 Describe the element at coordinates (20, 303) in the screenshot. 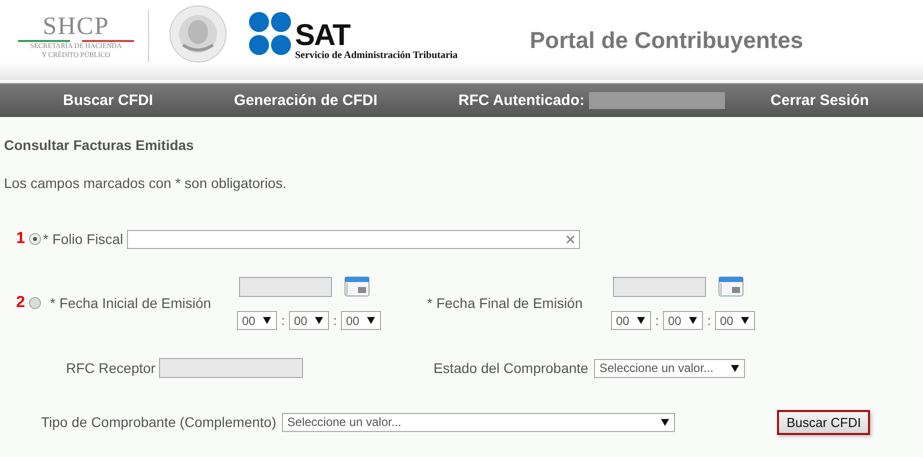

I see `step-number: 2` at that location.